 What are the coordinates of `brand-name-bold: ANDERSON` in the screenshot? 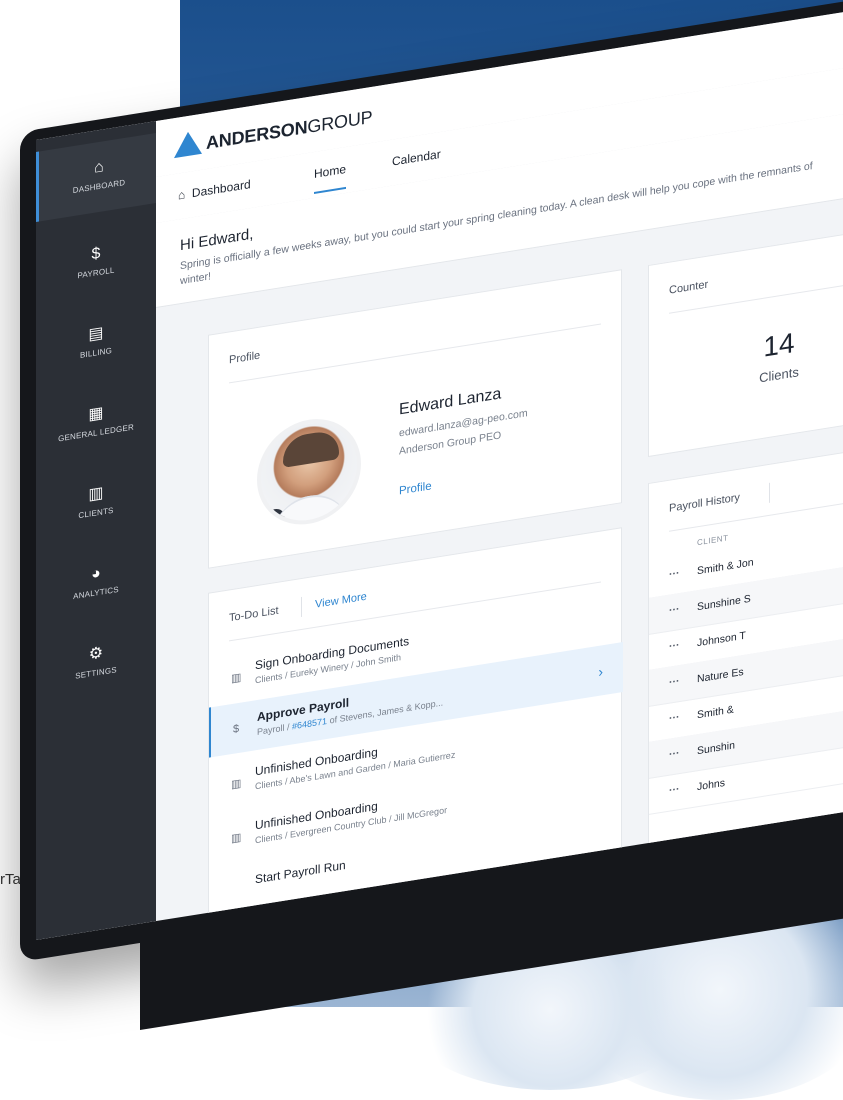 It's located at (257, 135).